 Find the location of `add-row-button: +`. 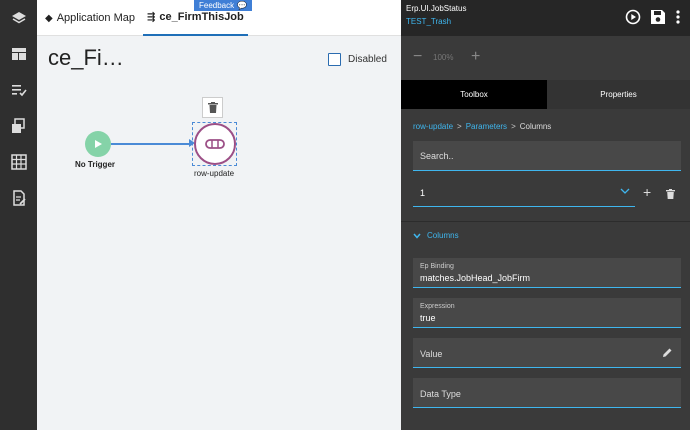

add-row-button: + is located at coordinates (647, 192).